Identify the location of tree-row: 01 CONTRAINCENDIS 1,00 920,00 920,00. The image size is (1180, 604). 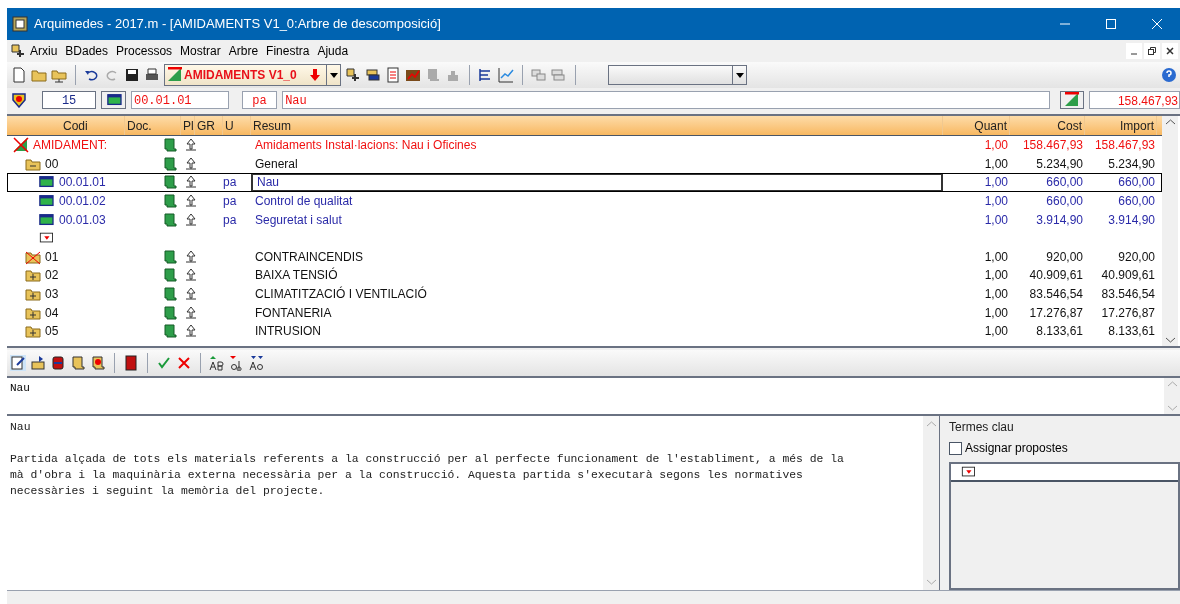
(584, 257).